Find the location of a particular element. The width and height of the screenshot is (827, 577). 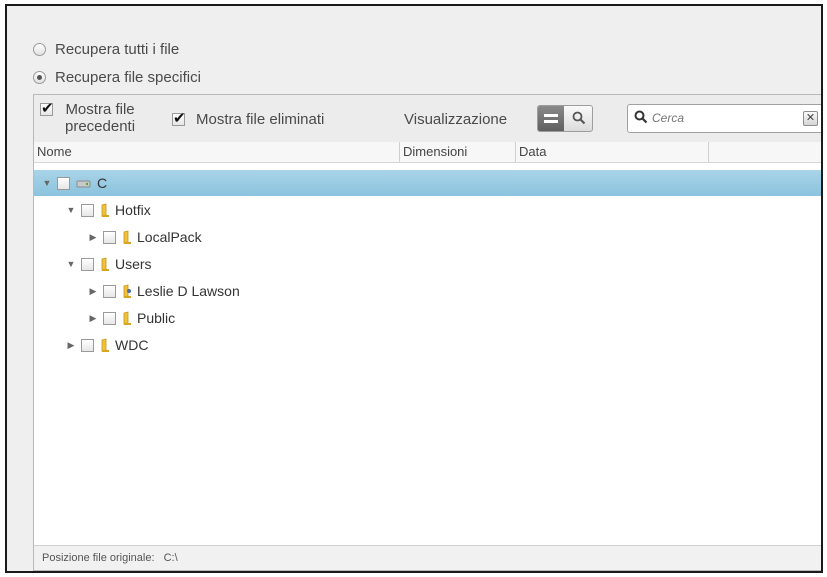

column-header-date: Data is located at coordinates (612, 152).